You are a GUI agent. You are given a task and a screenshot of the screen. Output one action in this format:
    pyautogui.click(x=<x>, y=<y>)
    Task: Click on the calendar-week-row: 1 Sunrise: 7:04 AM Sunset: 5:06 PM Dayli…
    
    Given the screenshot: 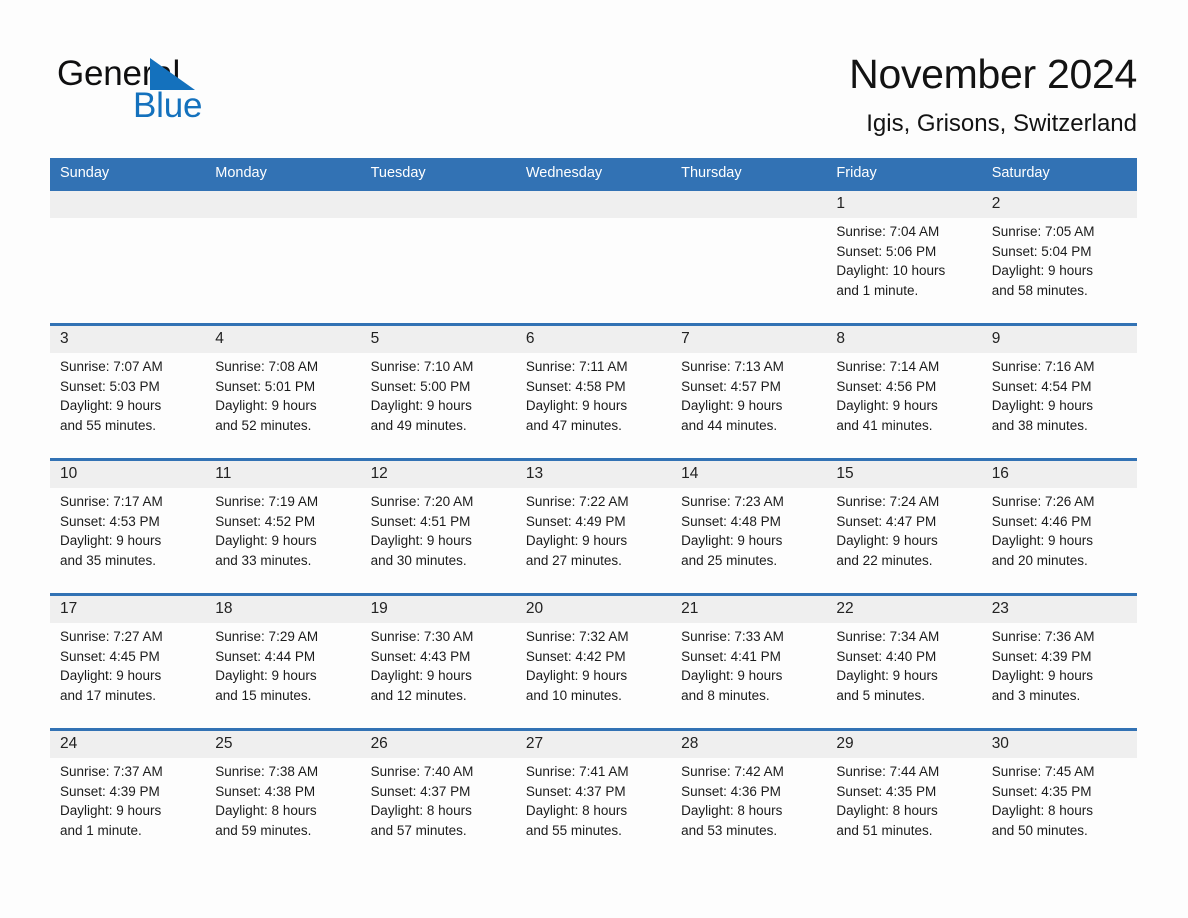 What is the action you would take?
    pyautogui.click(x=593, y=255)
    